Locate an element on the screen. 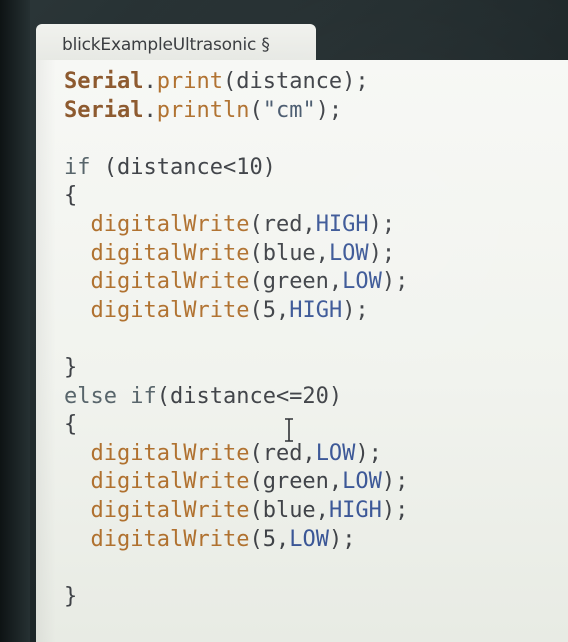 This screenshot has height=642, width=568. code-line: Serial.println("cm"); is located at coordinates (236, 111).